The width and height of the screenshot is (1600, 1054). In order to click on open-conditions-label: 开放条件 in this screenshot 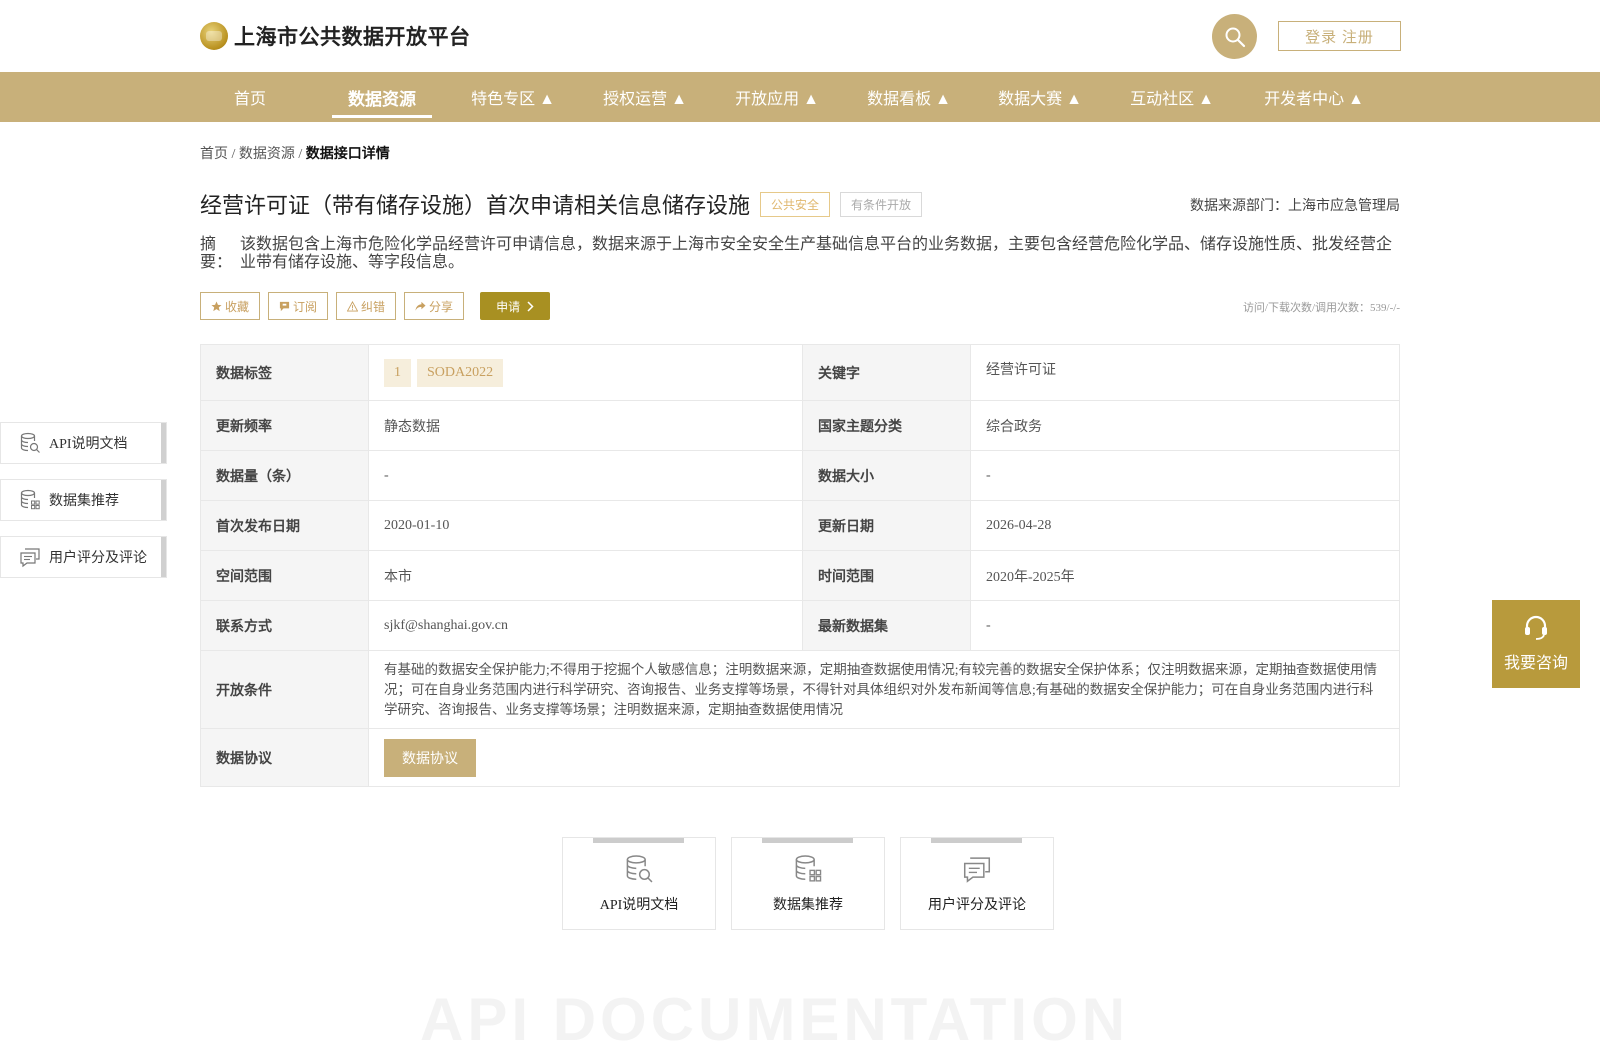, I will do `click(284, 689)`.